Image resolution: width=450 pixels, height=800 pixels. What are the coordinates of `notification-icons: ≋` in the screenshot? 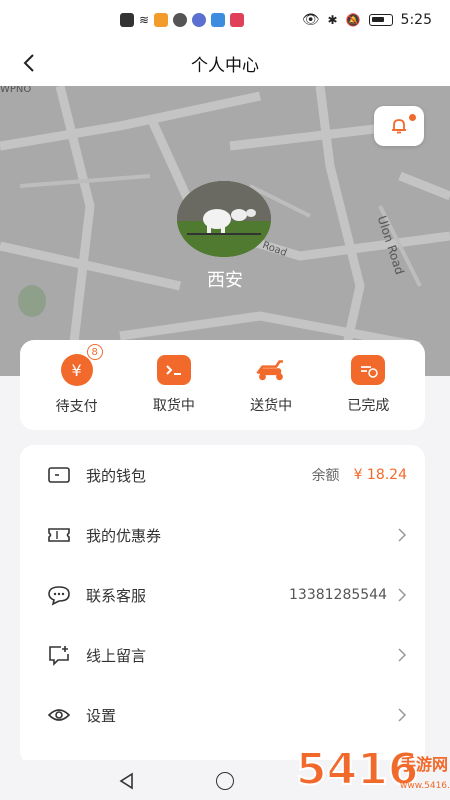 It's located at (182, 20).